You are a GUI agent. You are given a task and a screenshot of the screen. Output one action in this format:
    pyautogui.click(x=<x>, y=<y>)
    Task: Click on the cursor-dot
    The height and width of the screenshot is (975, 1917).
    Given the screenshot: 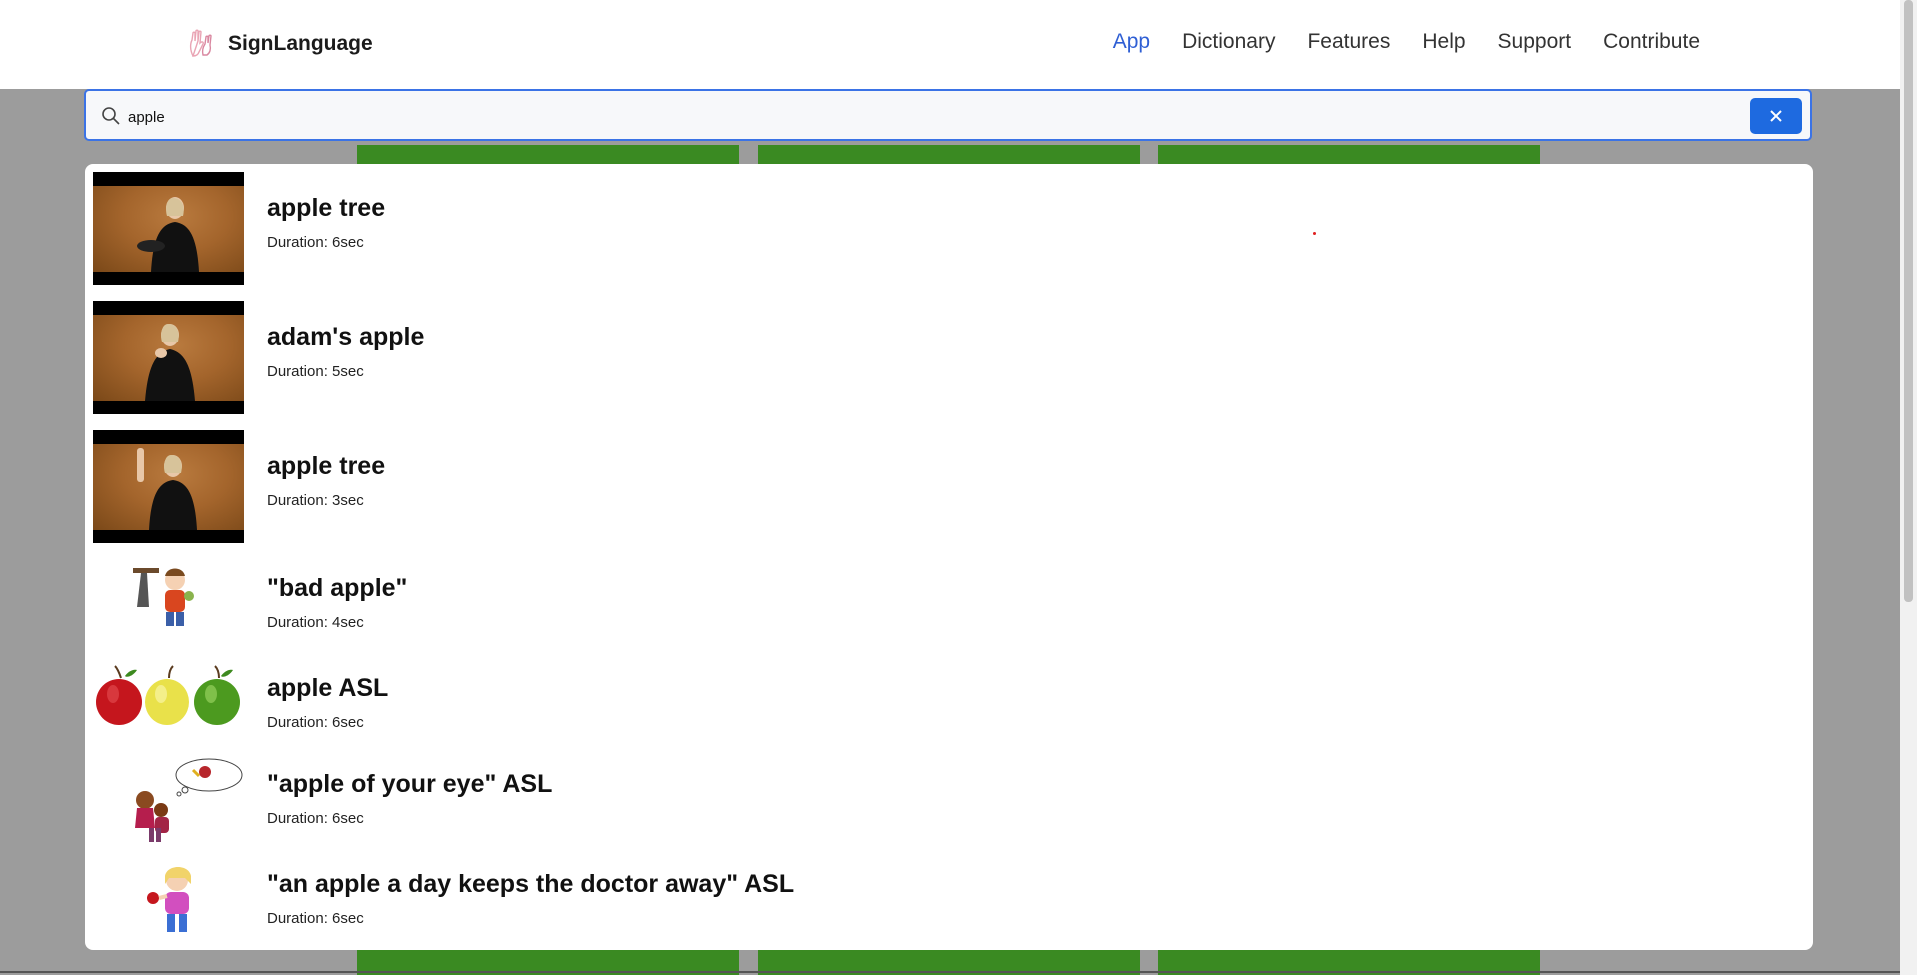 What is the action you would take?
    pyautogui.click(x=1314, y=233)
    